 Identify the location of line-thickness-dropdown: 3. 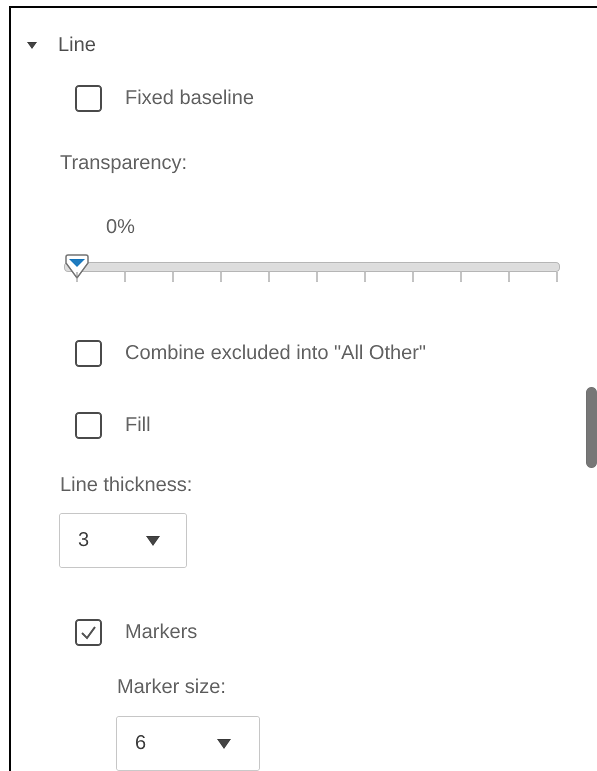
(123, 540).